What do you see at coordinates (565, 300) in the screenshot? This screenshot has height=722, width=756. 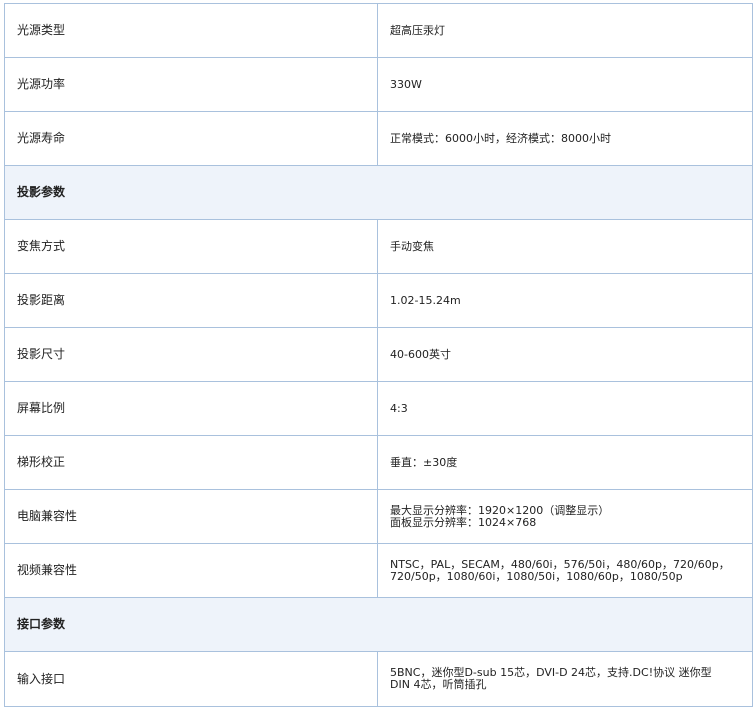 I see `row-value: 1.02-15.24m` at bounding box center [565, 300].